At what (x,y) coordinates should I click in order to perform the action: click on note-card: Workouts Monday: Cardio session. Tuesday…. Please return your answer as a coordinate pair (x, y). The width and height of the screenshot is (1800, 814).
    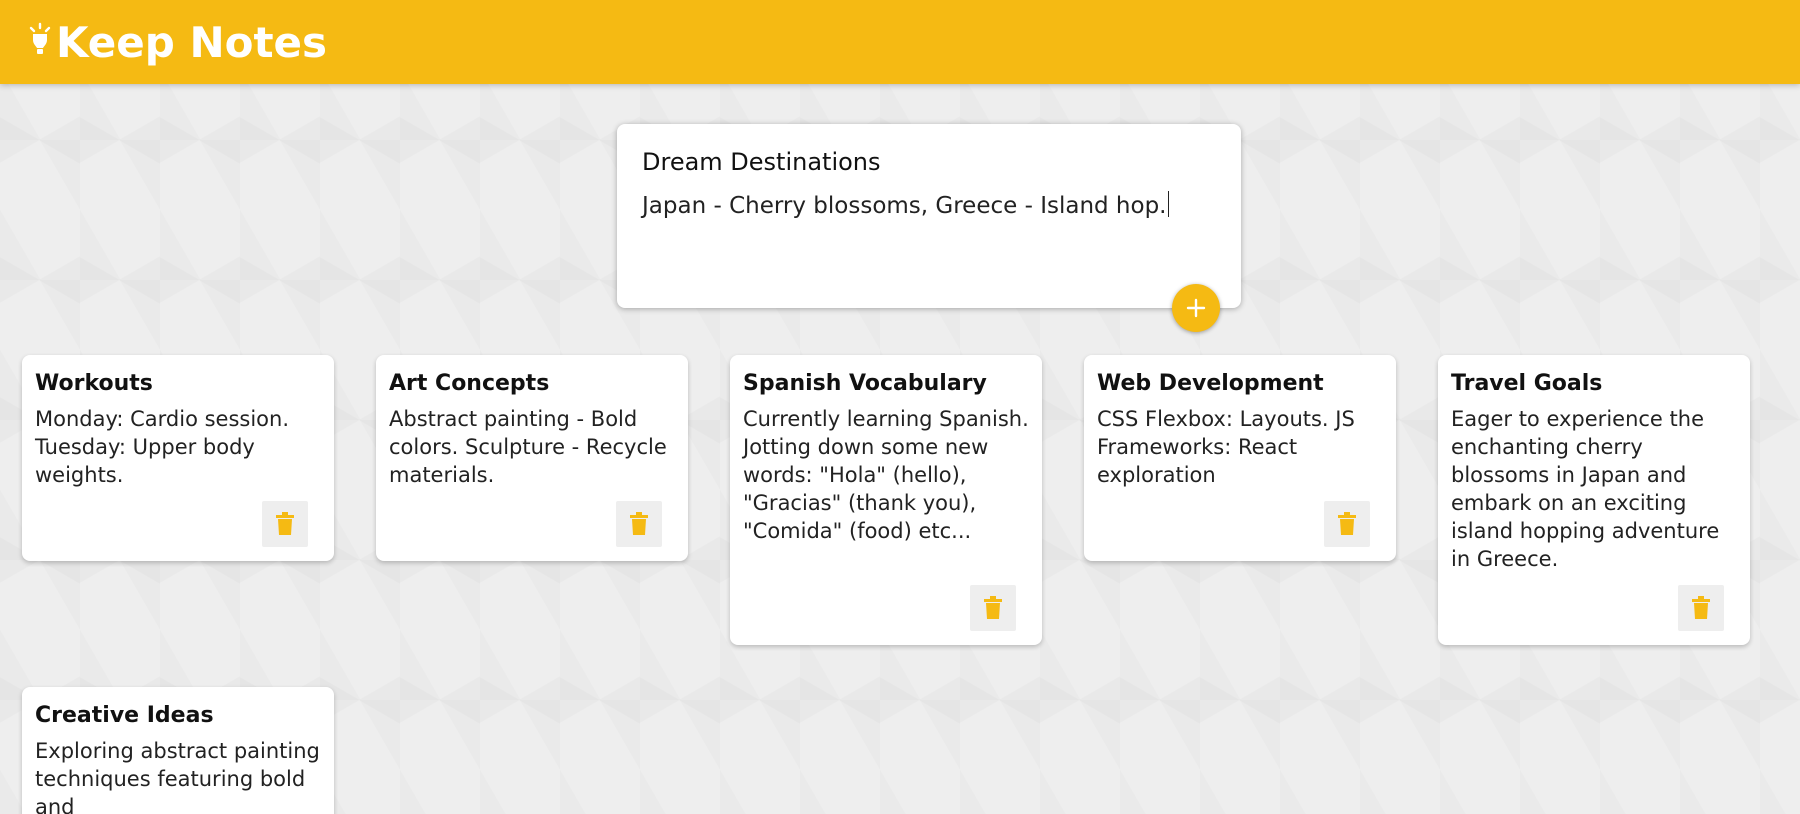
    Looking at the image, I should click on (178, 458).